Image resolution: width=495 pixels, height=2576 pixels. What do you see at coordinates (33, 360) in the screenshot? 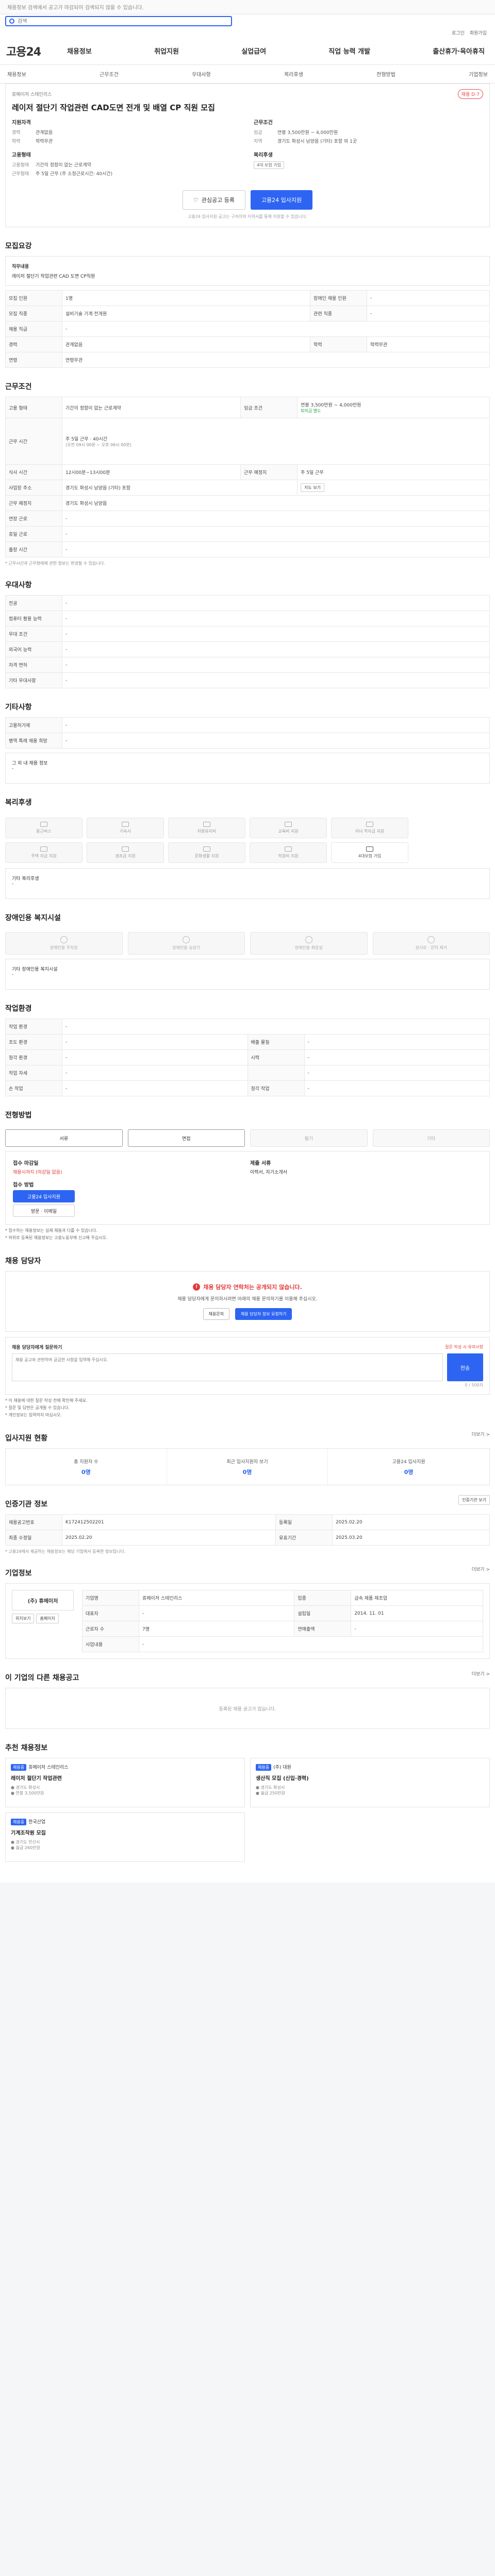
I see `cell: 연령` at bounding box center [33, 360].